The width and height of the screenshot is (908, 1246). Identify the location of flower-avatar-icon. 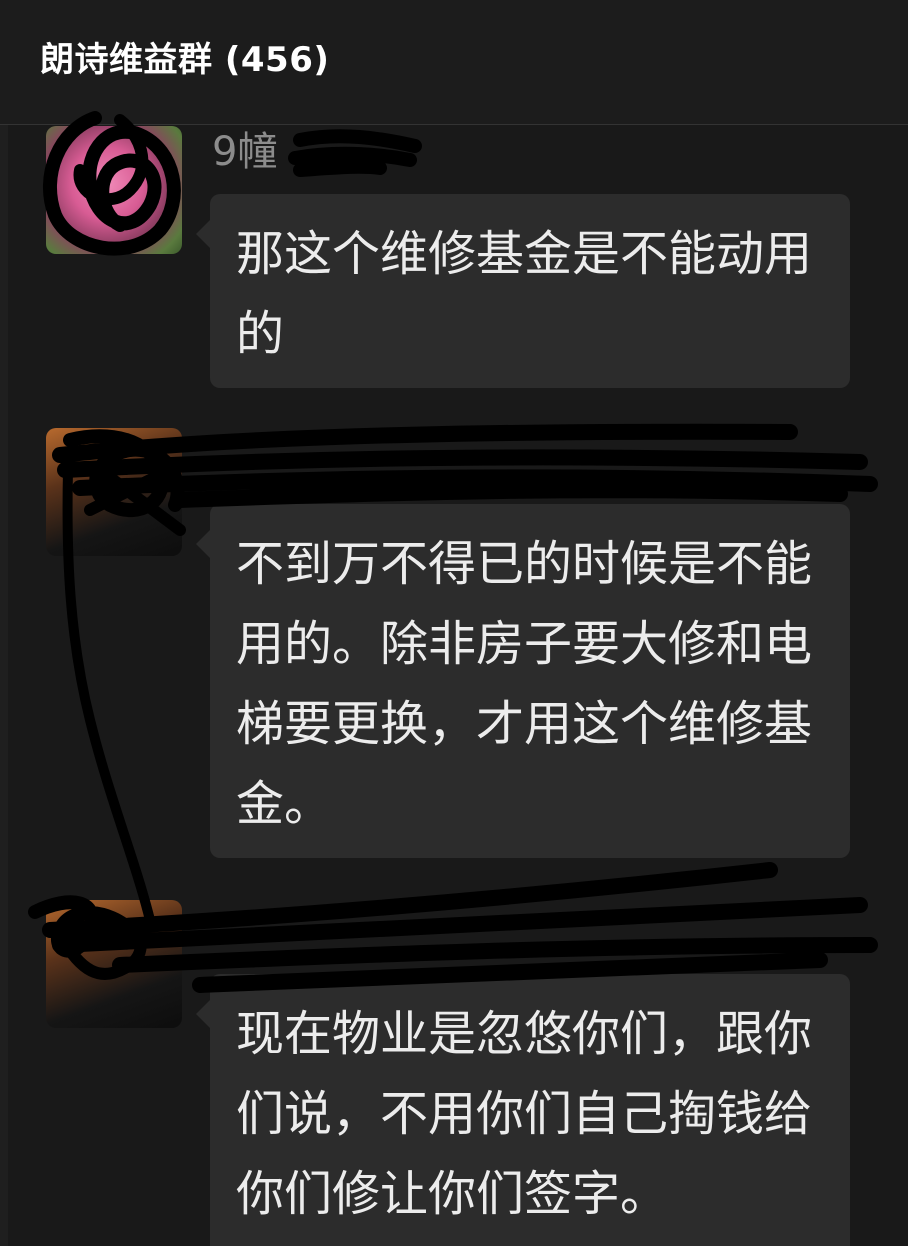
(114, 190).